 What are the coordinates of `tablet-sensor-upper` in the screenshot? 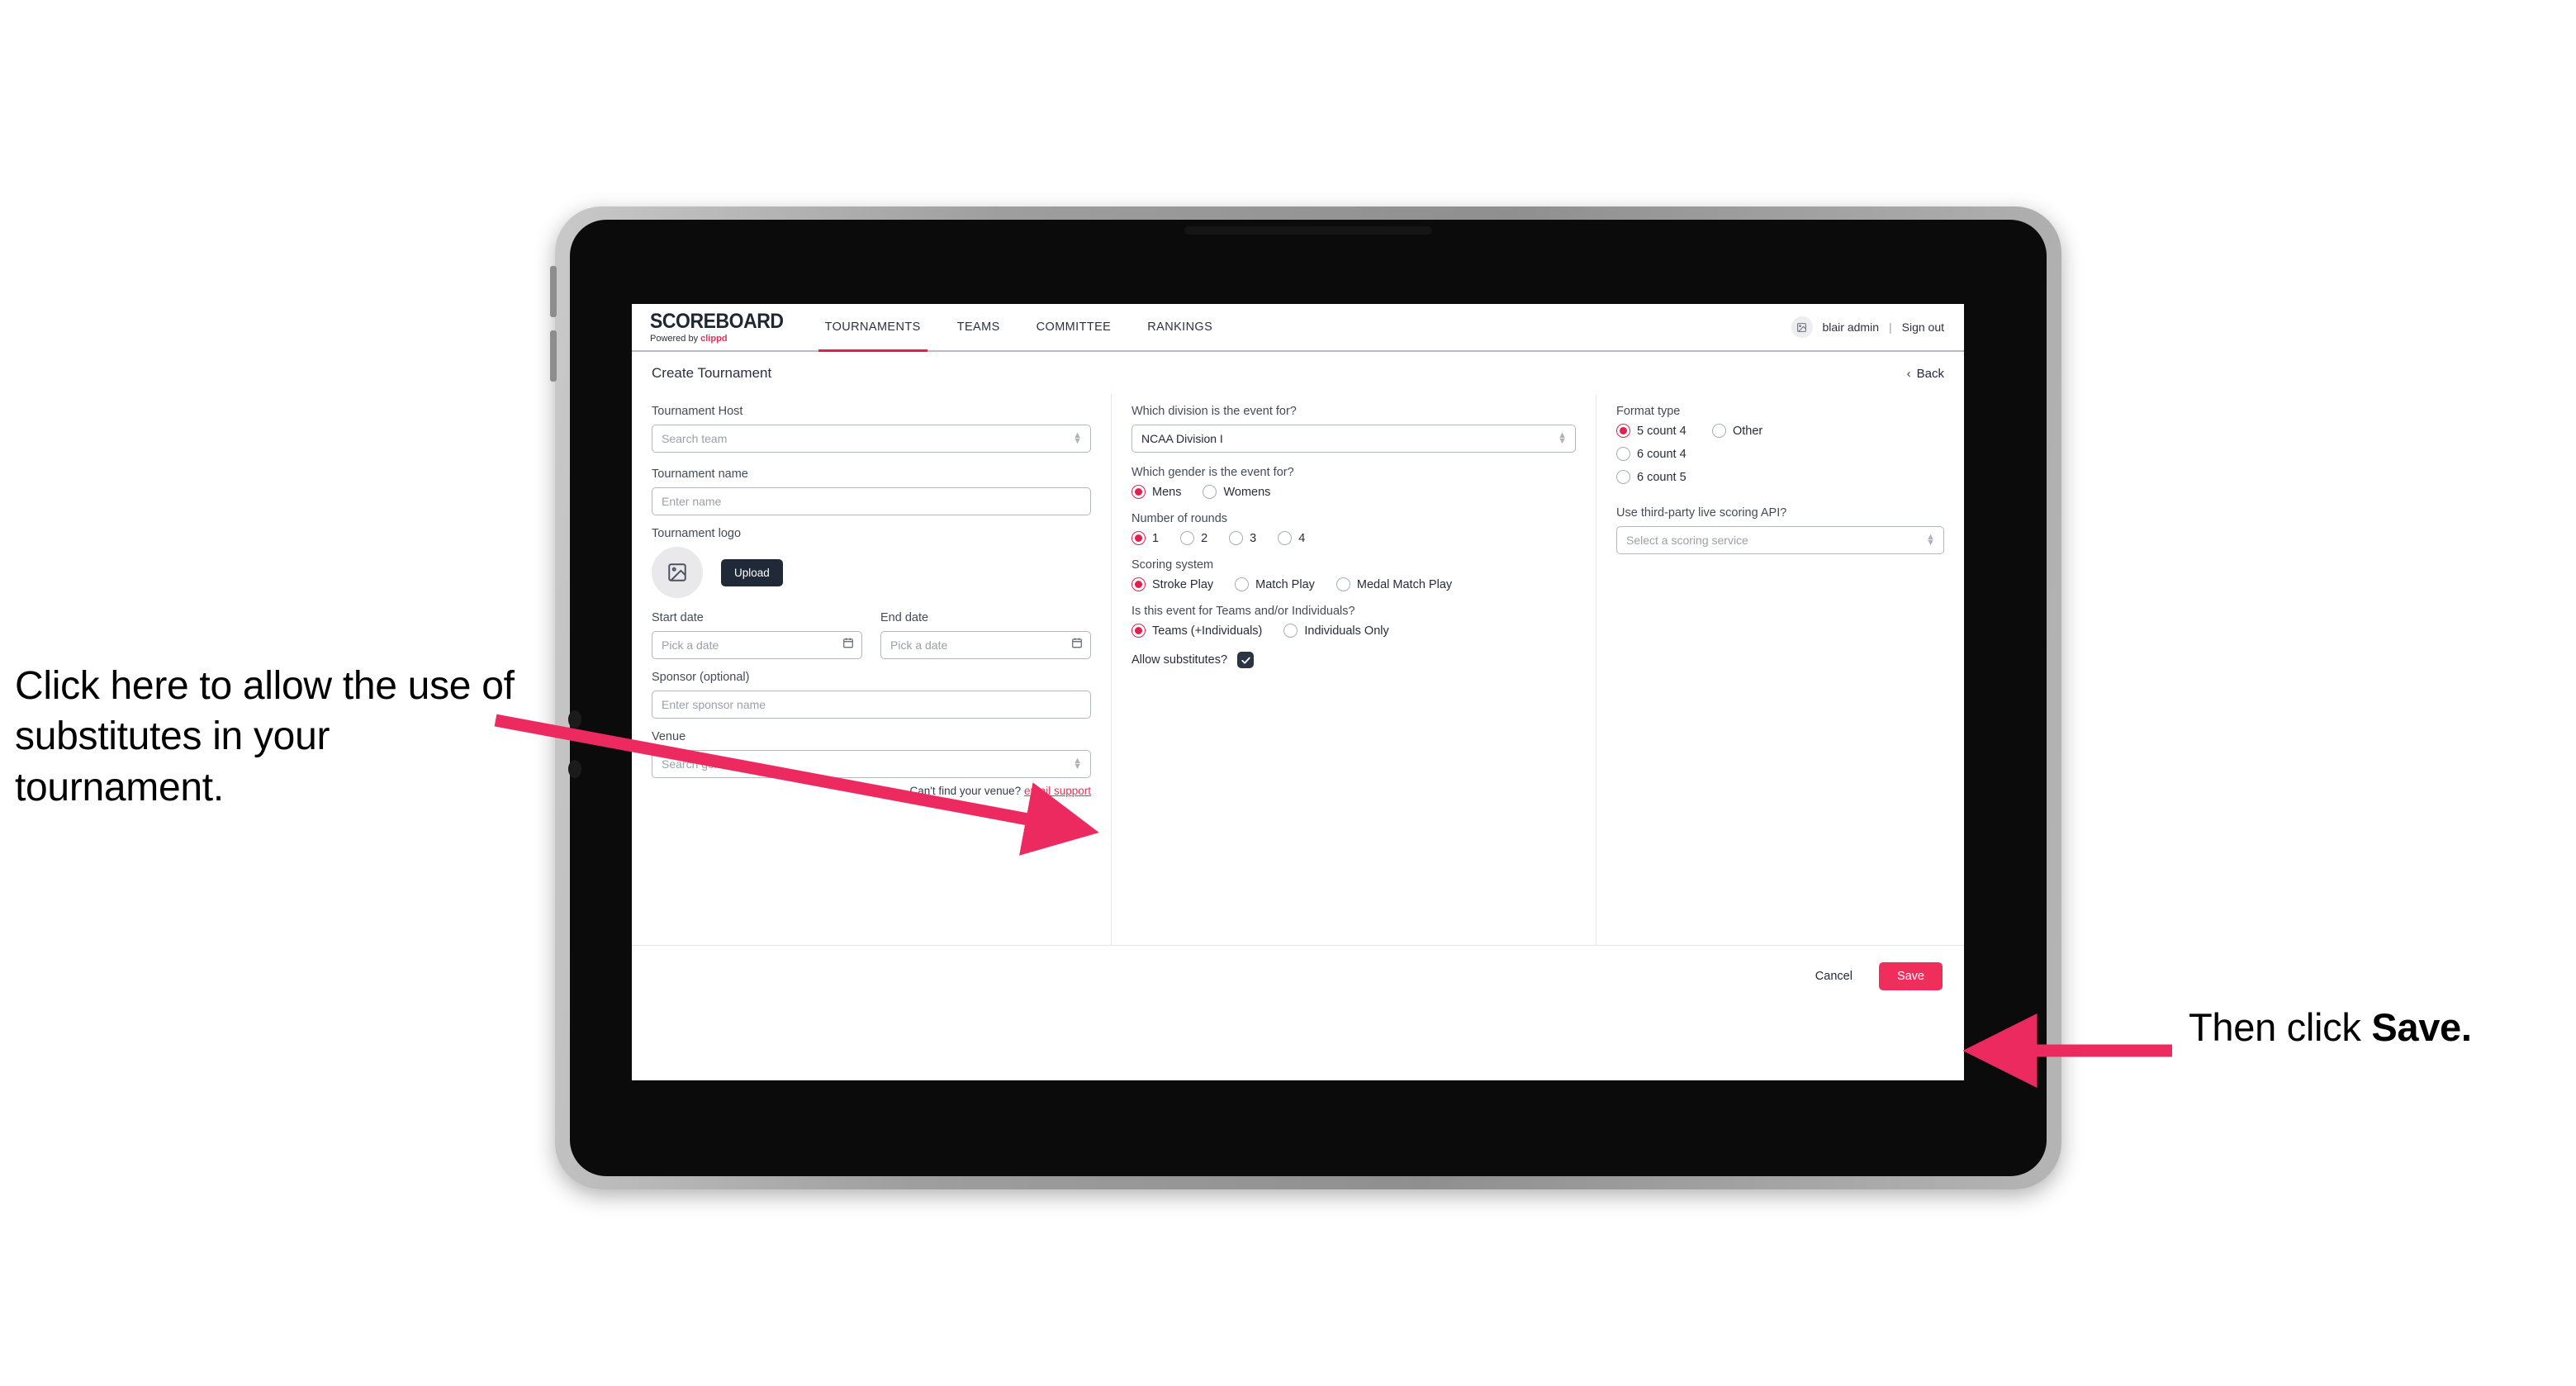 It's located at (574, 719).